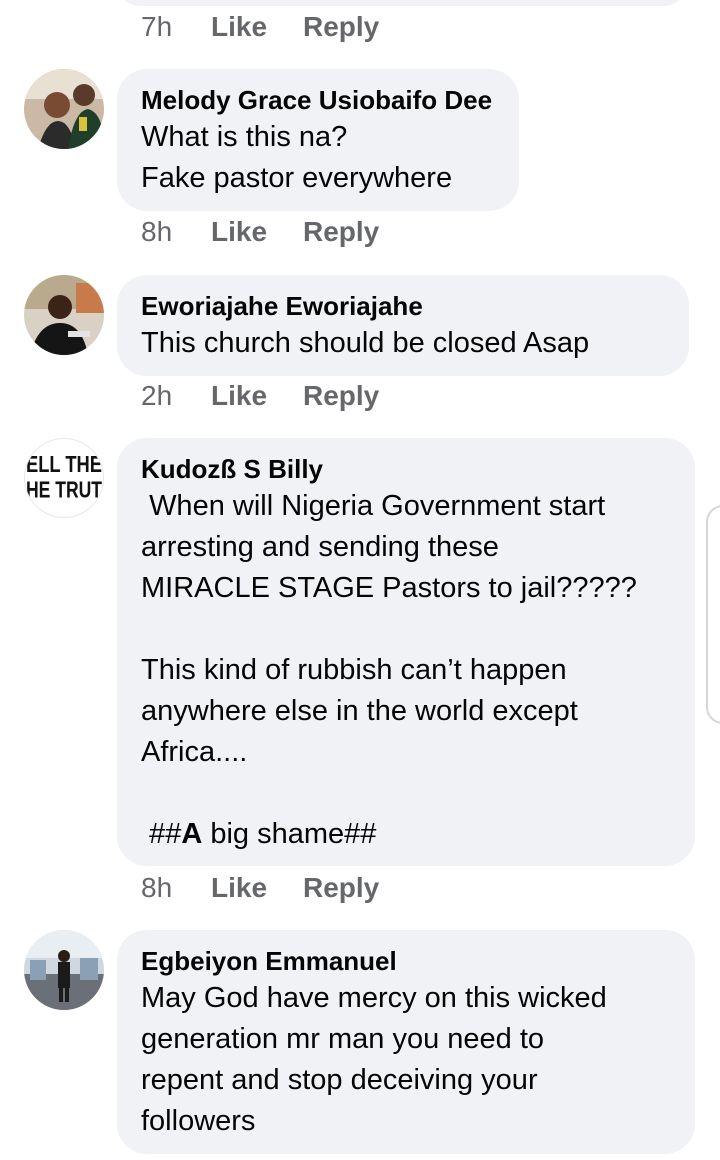 The width and height of the screenshot is (720, 1160). I want to click on comment-text-line: When will Nigeria Government start, so click(373, 506).